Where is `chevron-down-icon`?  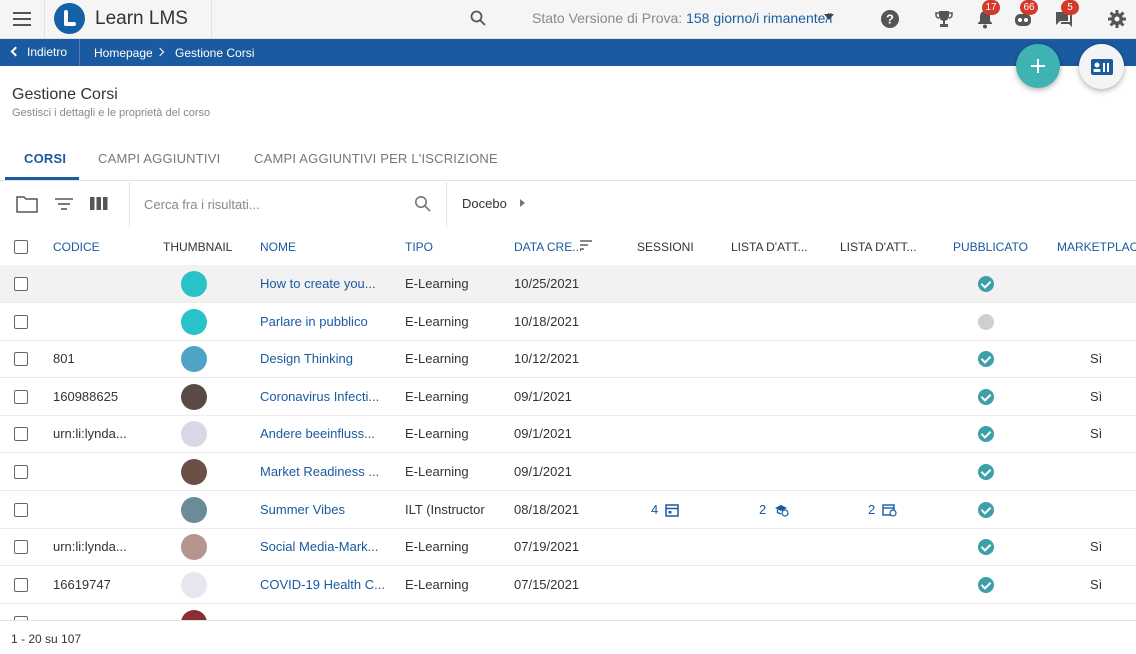 chevron-down-icon is located at coordinates (829, 17).